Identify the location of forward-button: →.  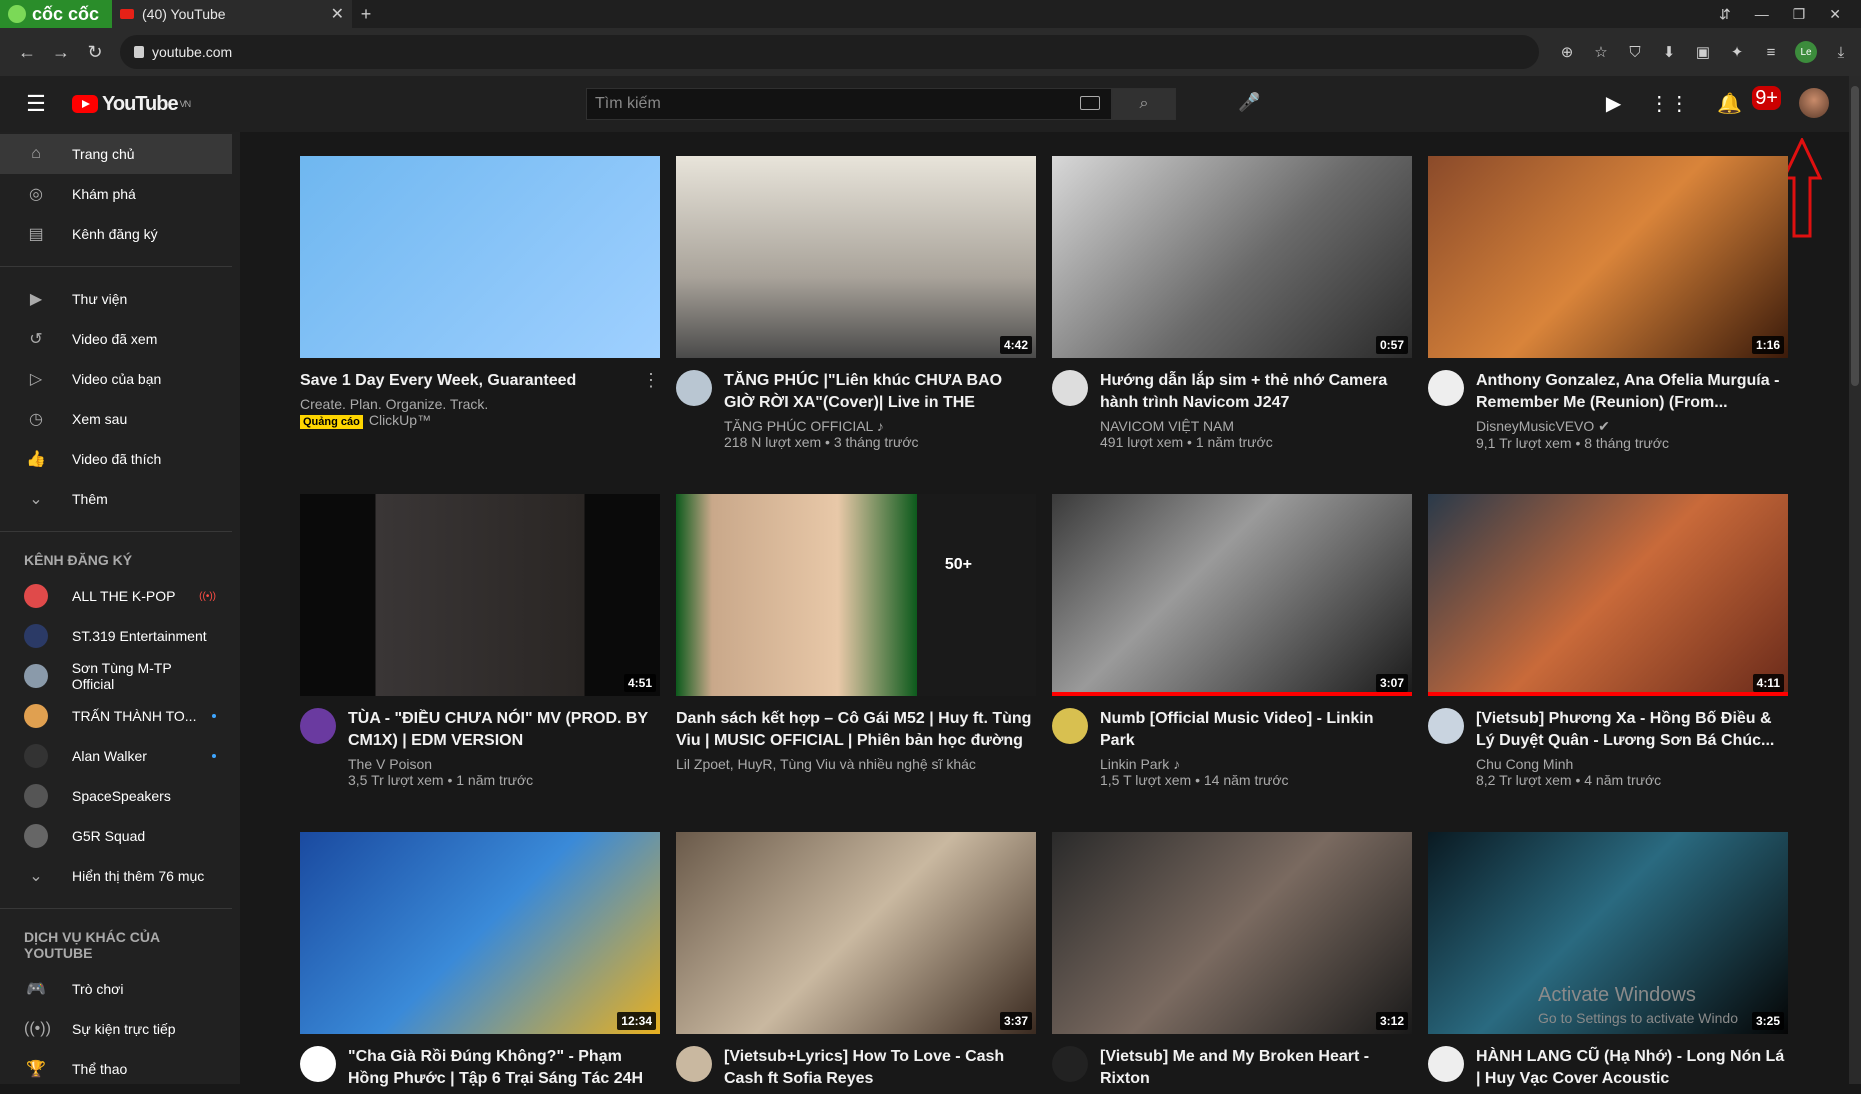
(61, 52).